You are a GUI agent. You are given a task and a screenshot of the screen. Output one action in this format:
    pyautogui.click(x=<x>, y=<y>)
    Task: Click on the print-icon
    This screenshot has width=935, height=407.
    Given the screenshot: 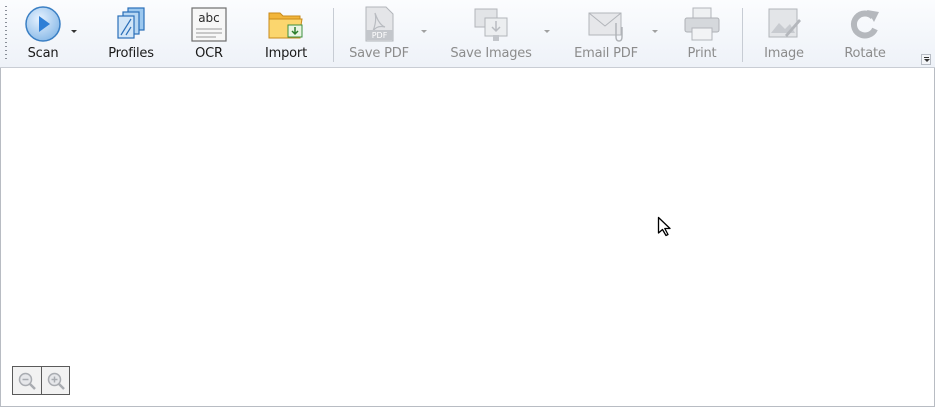 What is the action you would take?
    pyautogui.click(x=702, y=24)
    